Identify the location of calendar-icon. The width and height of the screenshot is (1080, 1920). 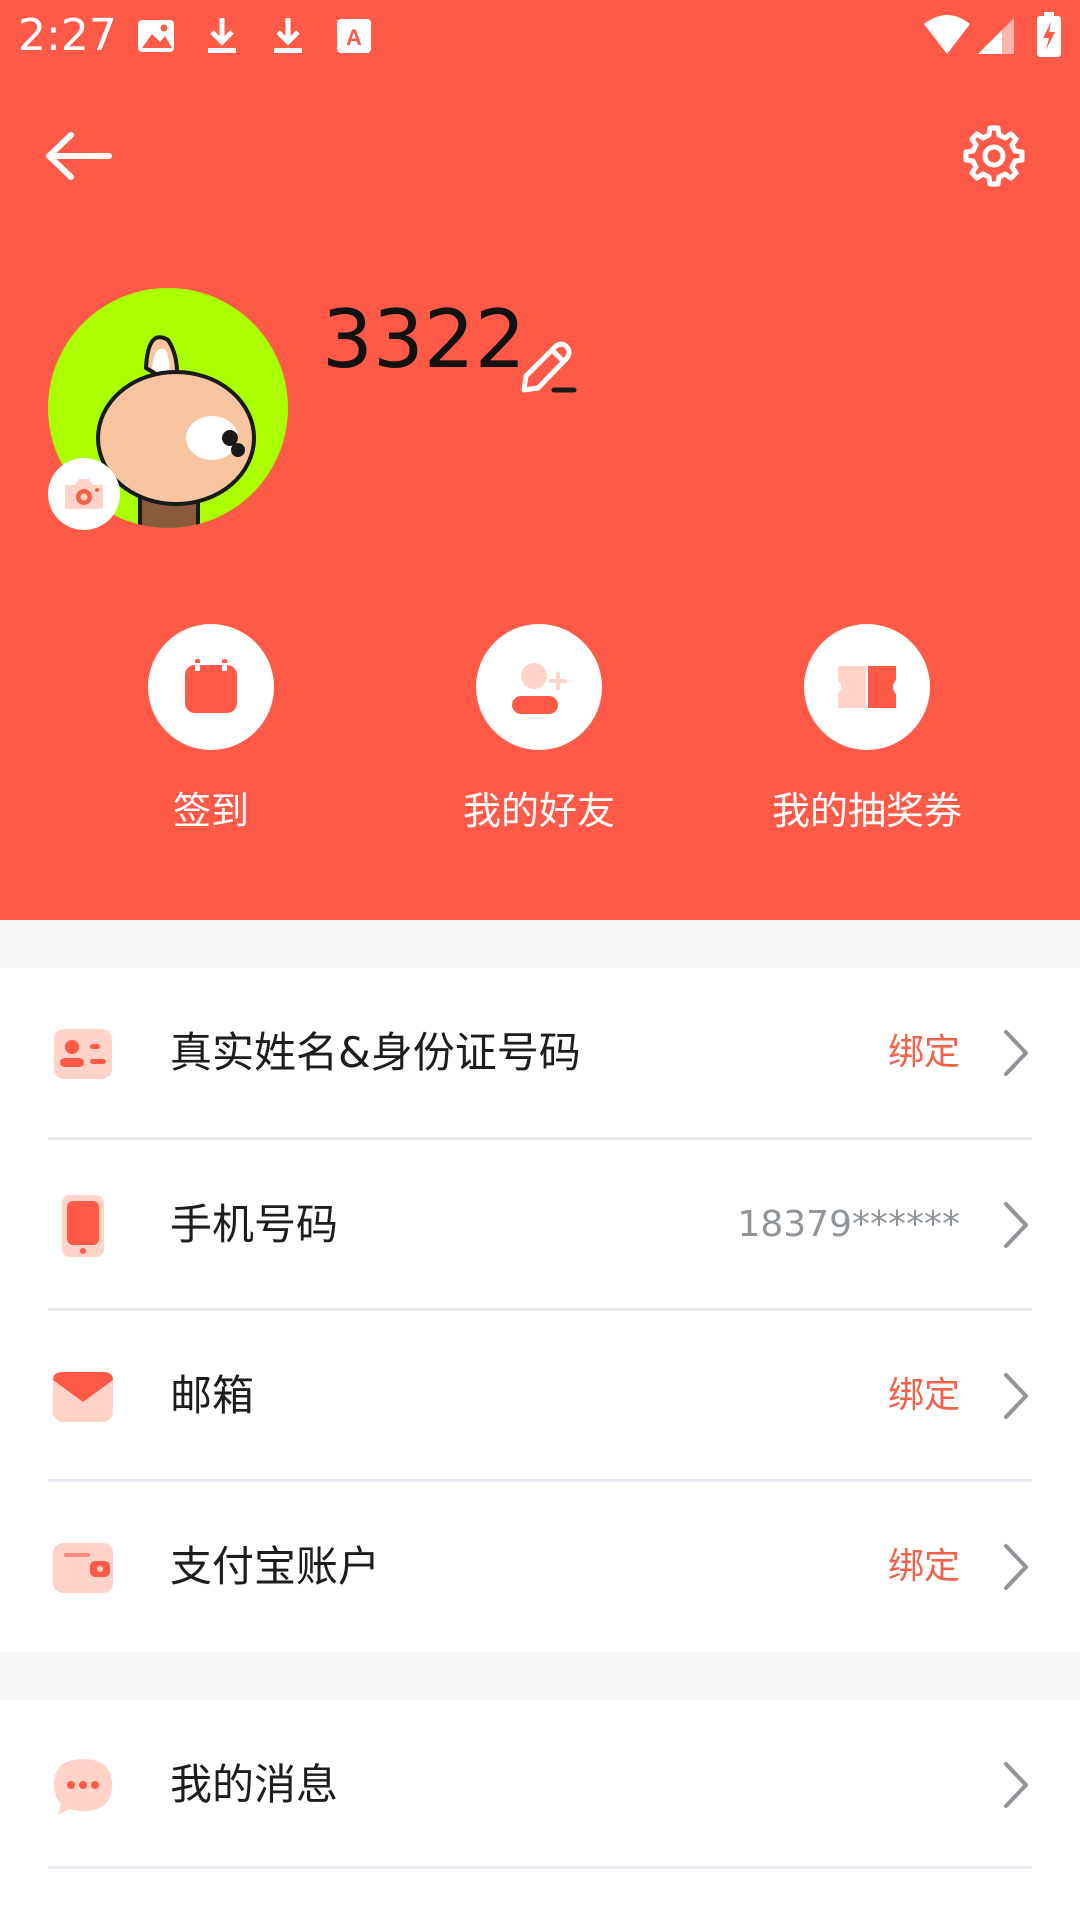
(211, 686).